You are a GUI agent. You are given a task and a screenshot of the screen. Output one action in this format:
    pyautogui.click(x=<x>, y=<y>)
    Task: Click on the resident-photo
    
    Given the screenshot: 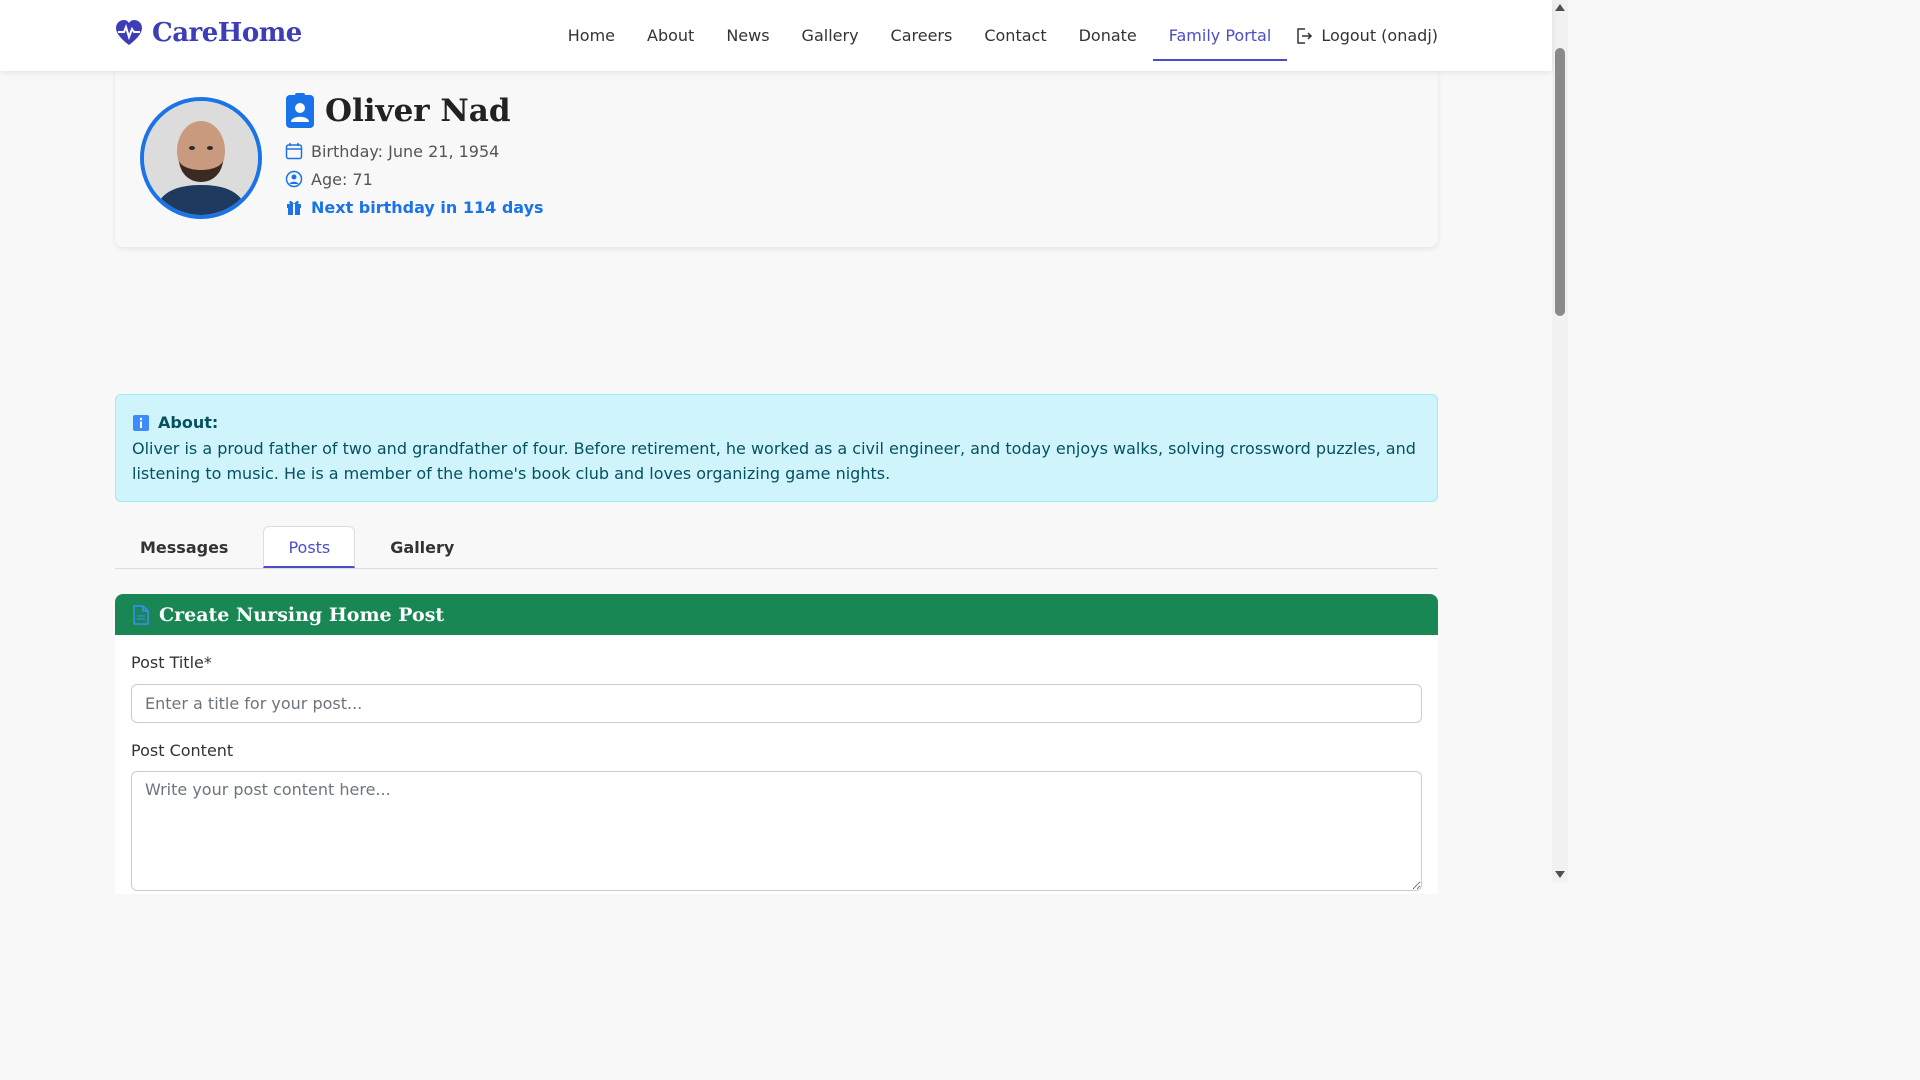 What is the action you would take?
    pyautogui.click(x=201, y=158)
    